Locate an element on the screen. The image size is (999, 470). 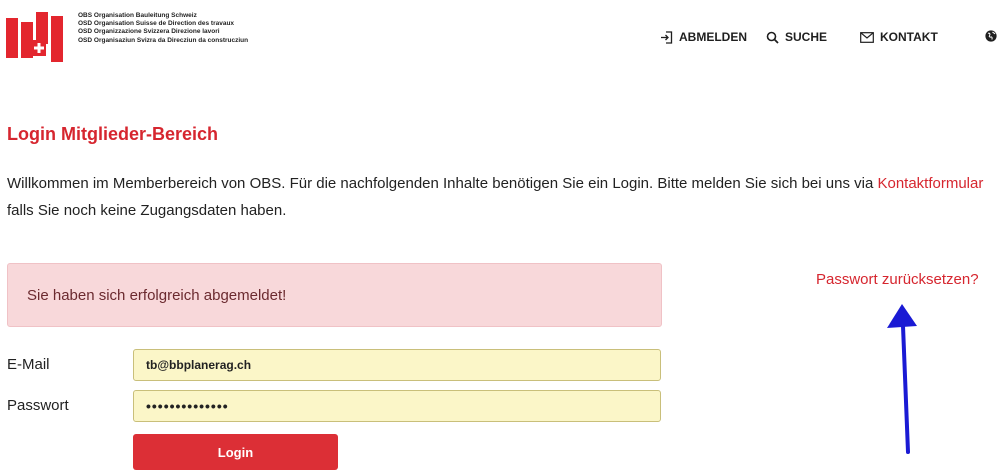
search-icon is located at coordinates (772, 37).